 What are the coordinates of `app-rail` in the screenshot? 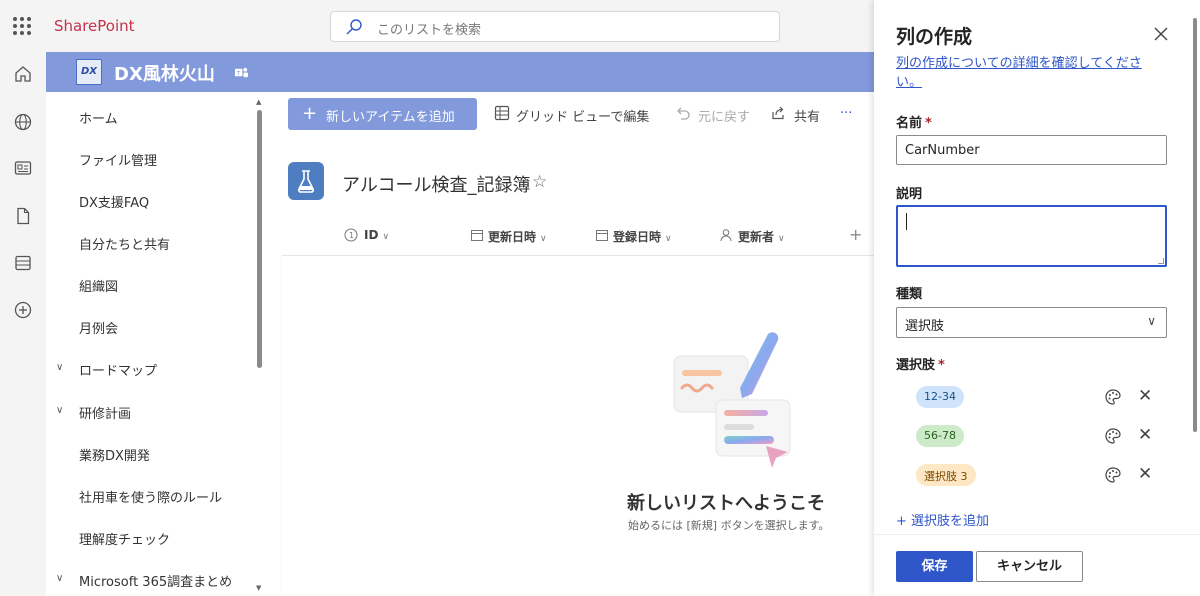 It's located at (23, 324).